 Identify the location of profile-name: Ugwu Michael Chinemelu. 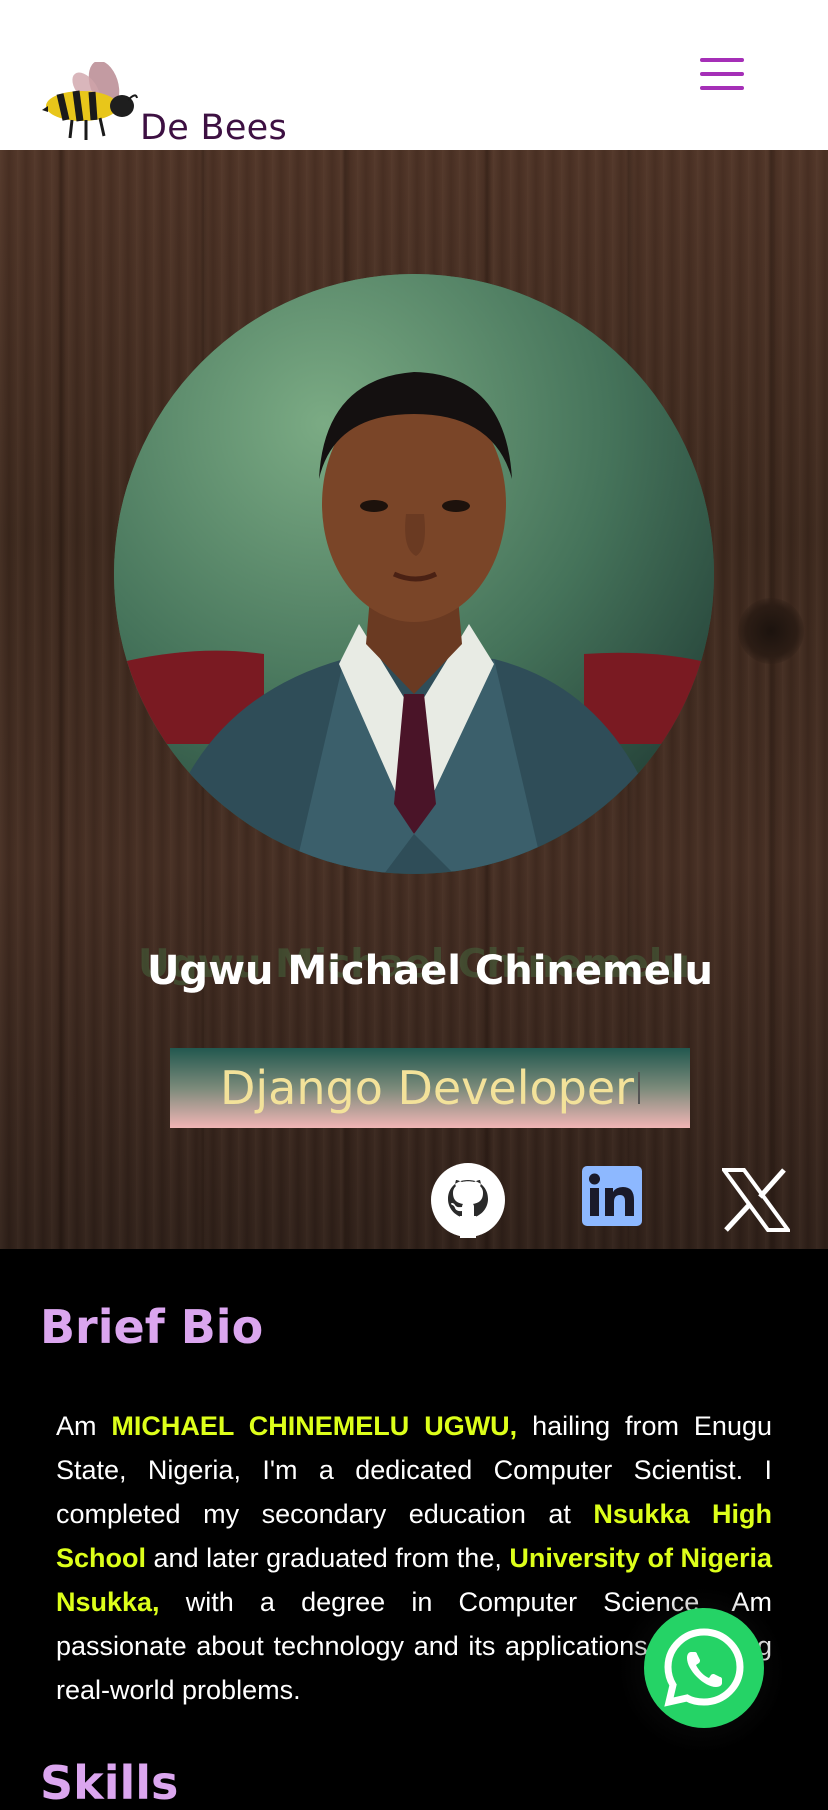
(430, 971).